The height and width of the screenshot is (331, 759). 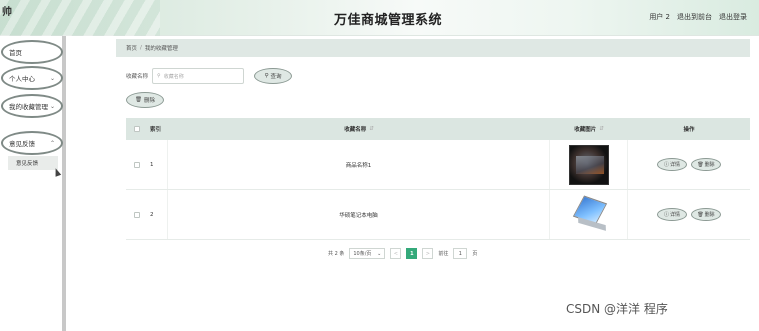 What do you see at coordinates (694, 17) in the screenshot?
I see `to-frontend-link: 退出到前台` at bounding box center [694, 17].